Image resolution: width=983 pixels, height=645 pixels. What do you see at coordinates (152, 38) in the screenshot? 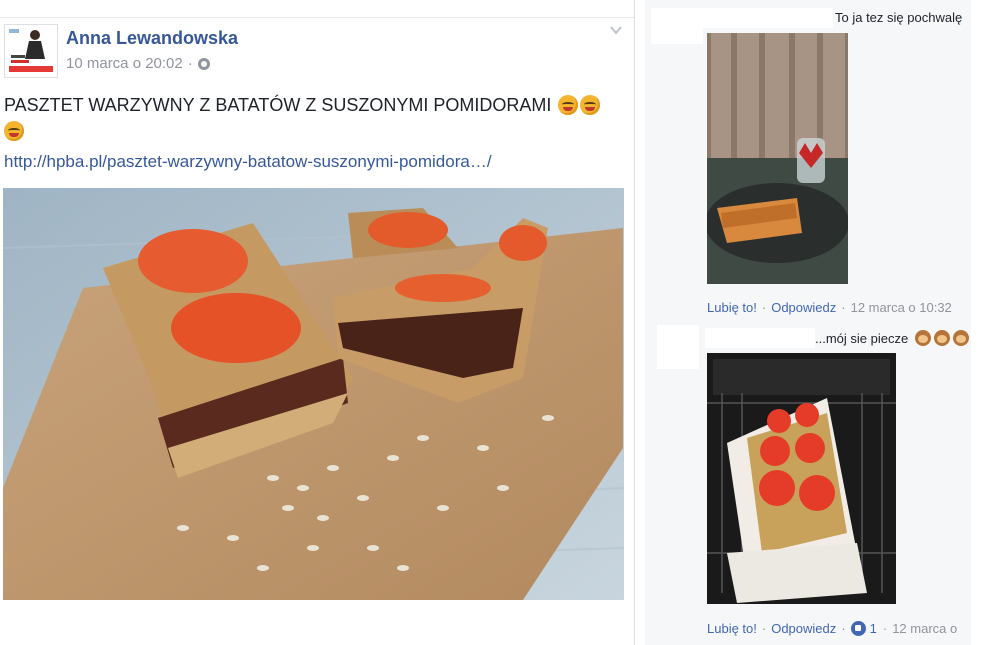
I see `author-name: Anna Lewandowska` at bounding box center [152, 38].